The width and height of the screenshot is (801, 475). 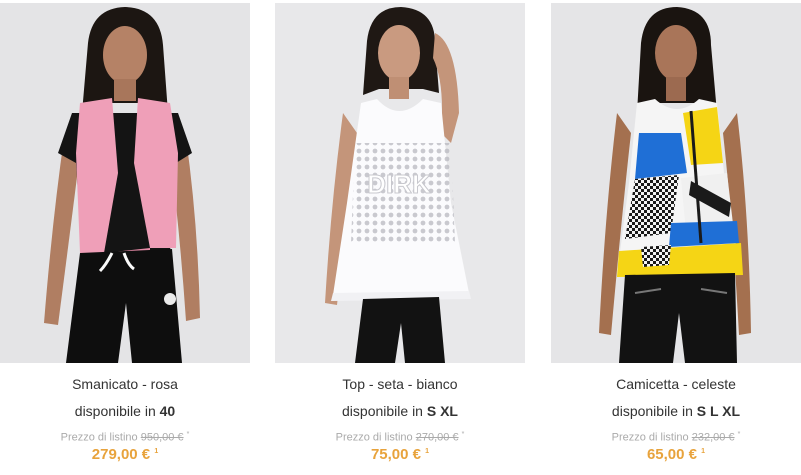 What do you see at coordinates (121, 454) in the screenshot?
I see `sale-price-value: 279,00 €` at bounding box center [121, 454].